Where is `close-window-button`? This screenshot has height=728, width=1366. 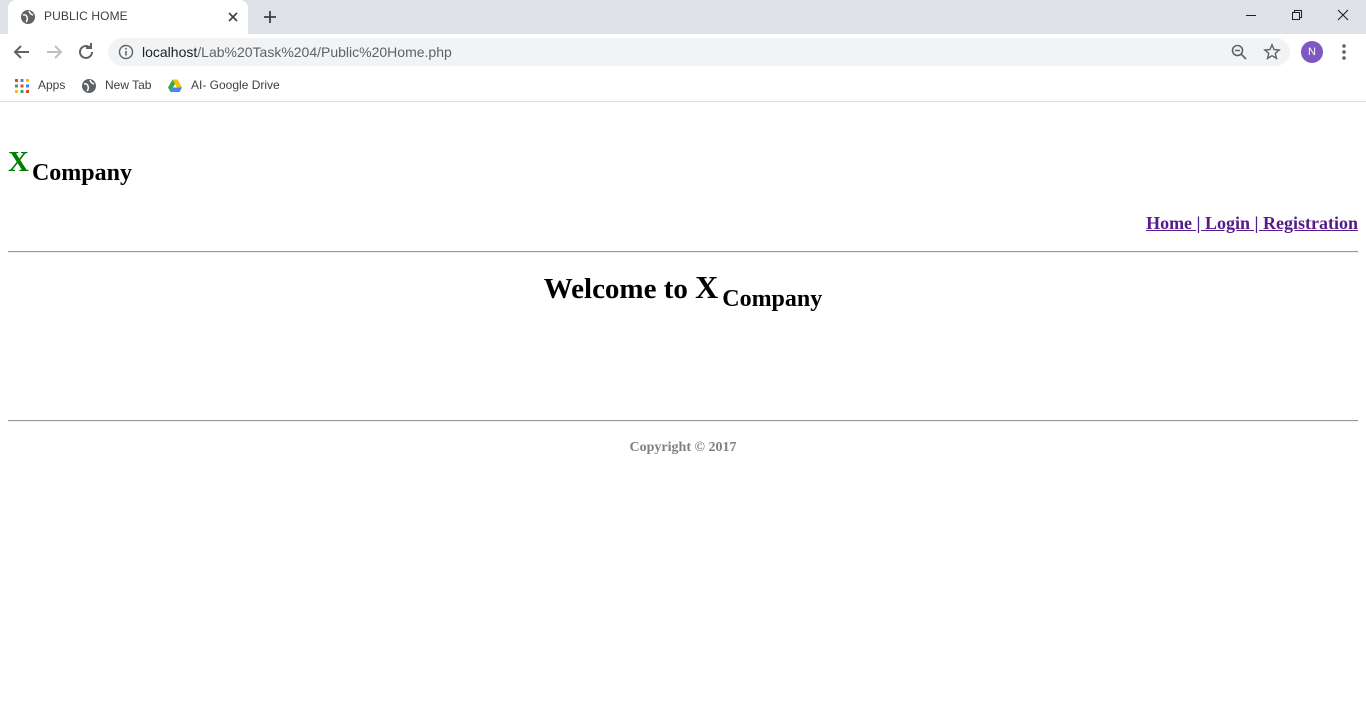 close-window-button is located at coordinates (1343, 15).